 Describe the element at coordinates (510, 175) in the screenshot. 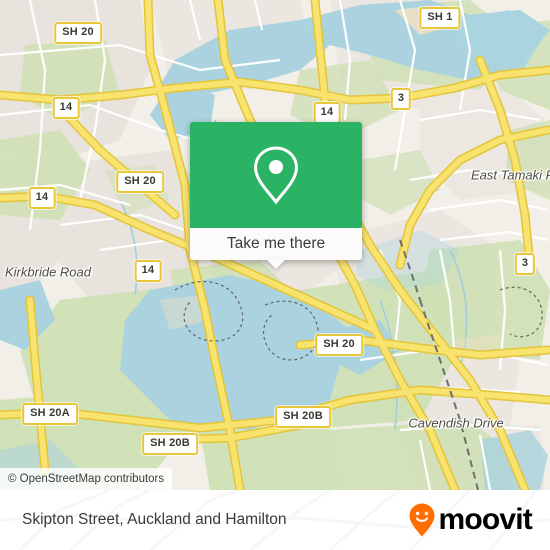

I see `map-place-label: East Tamaki R` at that location.